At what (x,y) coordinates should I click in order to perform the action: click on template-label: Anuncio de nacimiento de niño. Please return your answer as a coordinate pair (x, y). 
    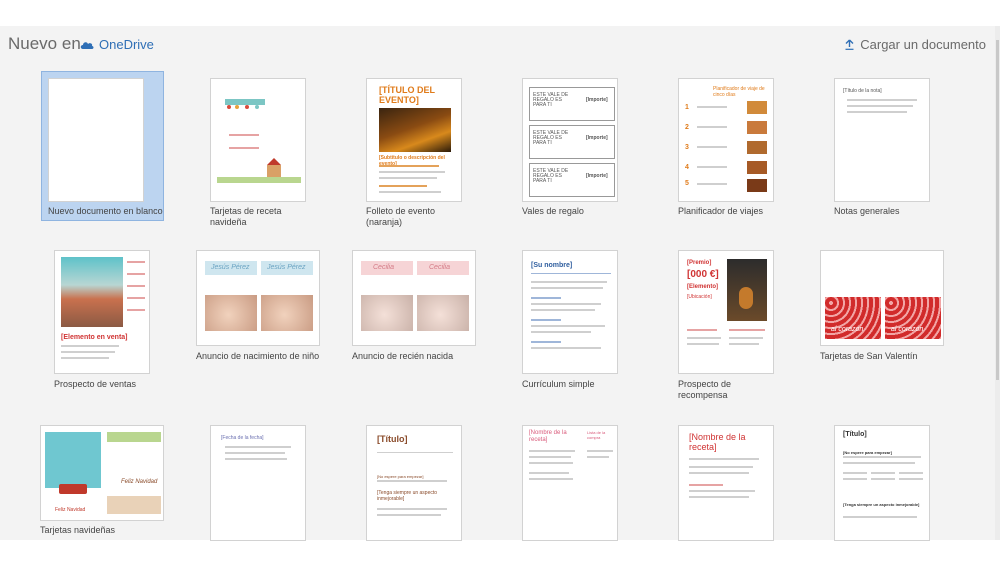
    Looking at the image, I should click on (258, 356).